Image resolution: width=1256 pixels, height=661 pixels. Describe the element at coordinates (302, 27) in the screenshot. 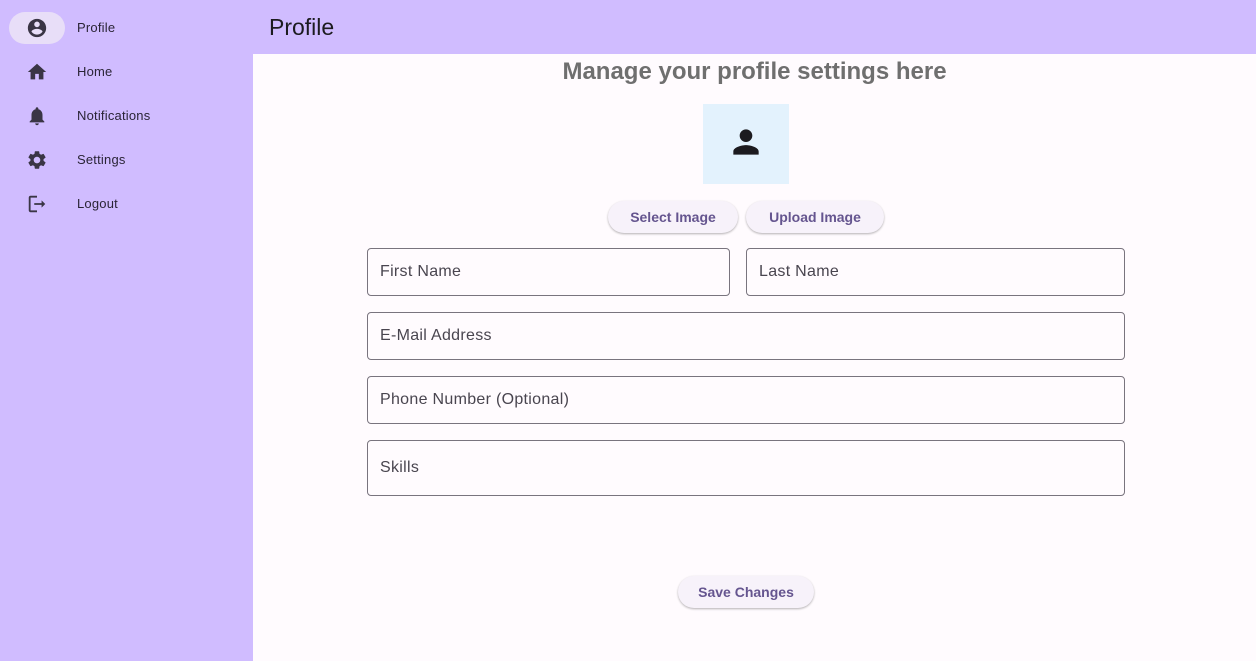

I see `page-title: Profile` at that location.